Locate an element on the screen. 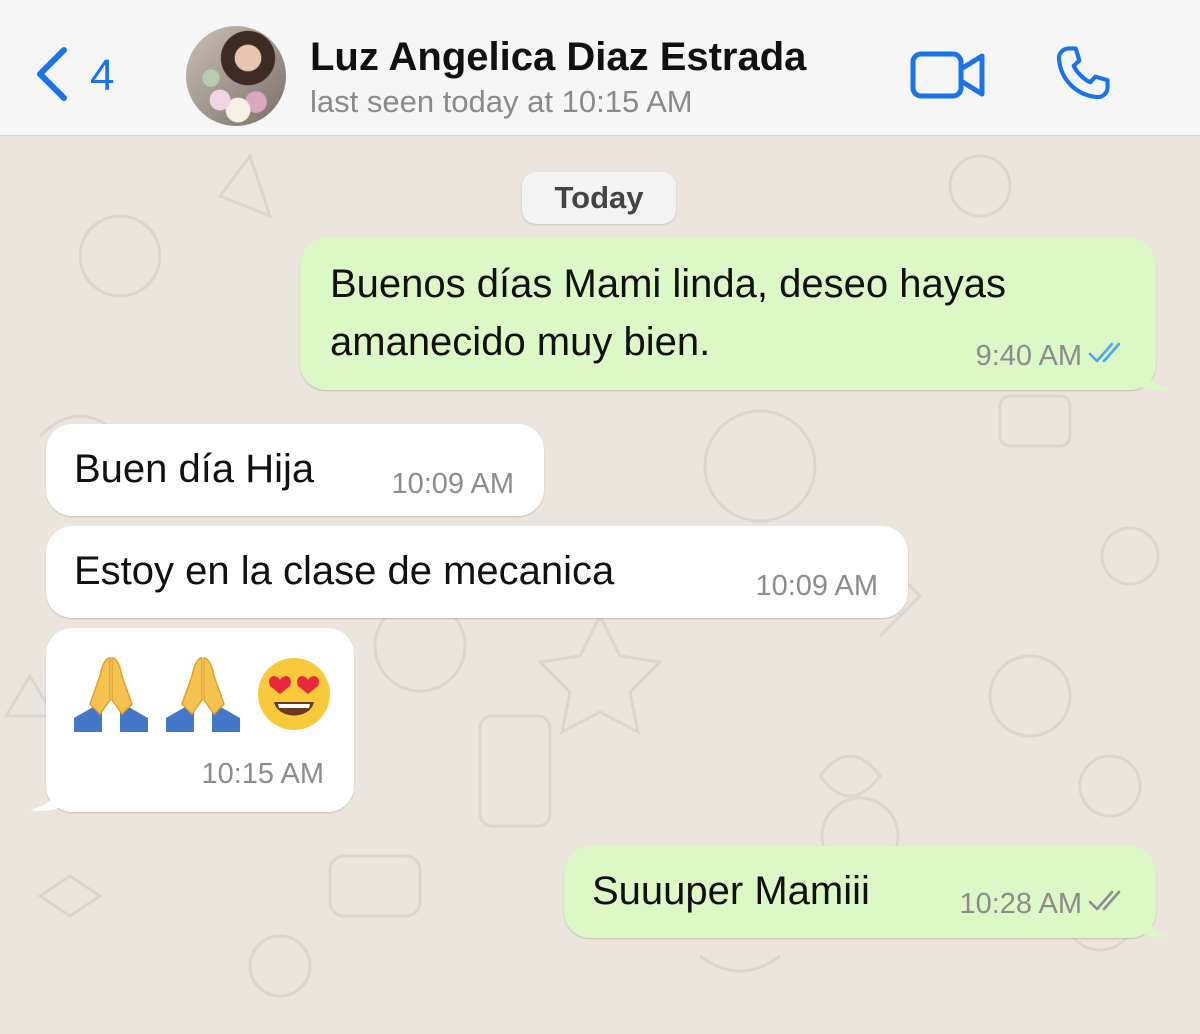  voice-call-button is located at coordinates (1083, 75).